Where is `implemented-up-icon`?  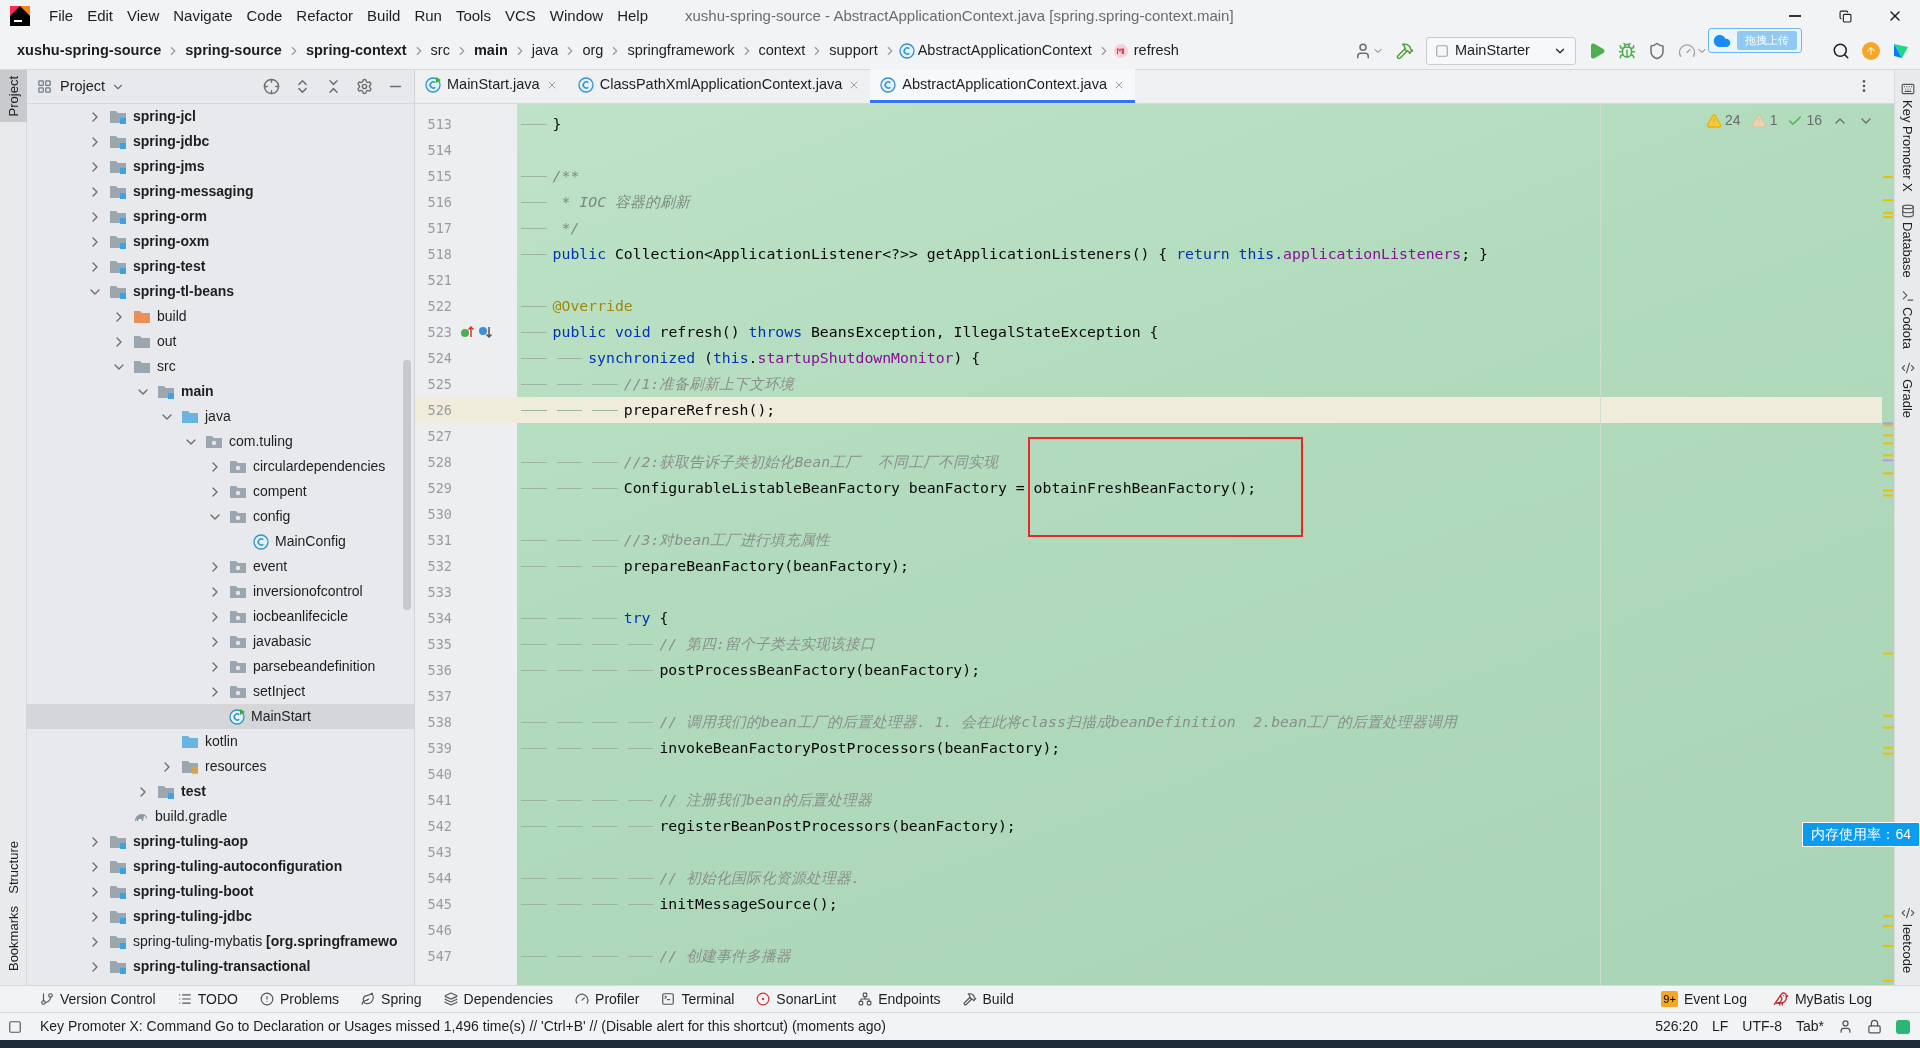 implemented-up-icon is located at coordinates (467, 332).